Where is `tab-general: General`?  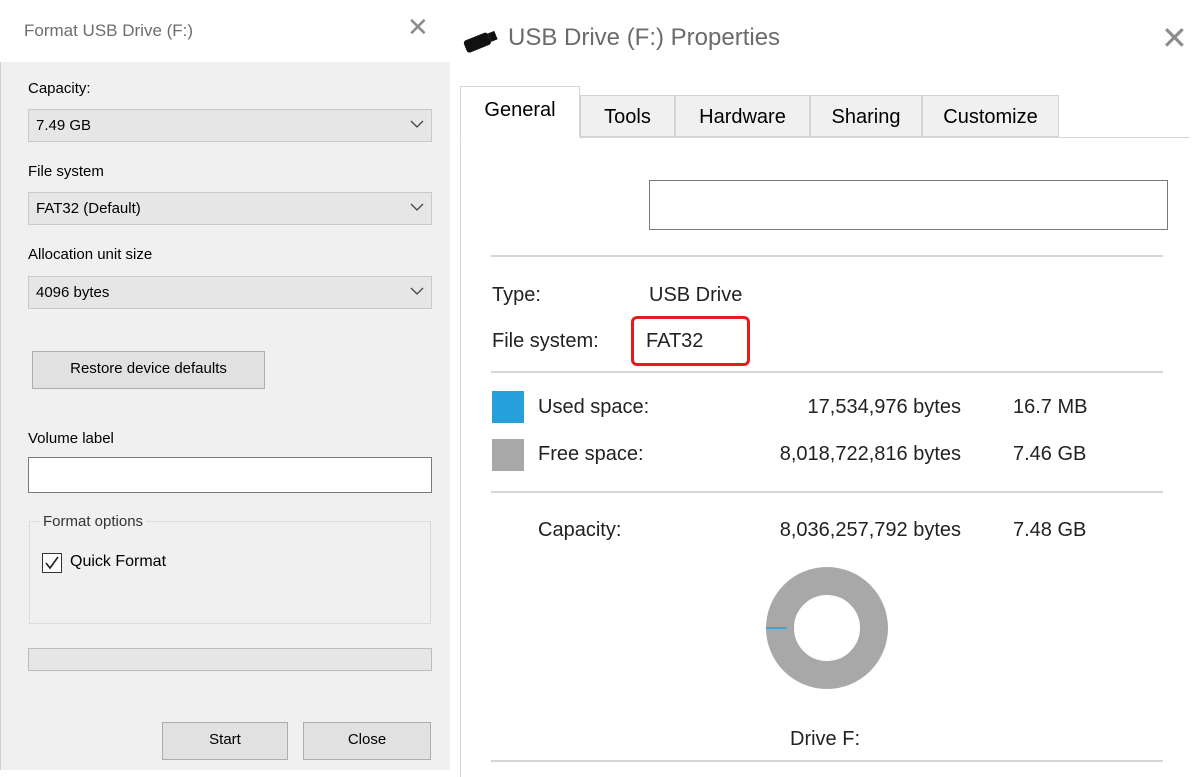
tab-general: General is located at coordinates (520, 112).